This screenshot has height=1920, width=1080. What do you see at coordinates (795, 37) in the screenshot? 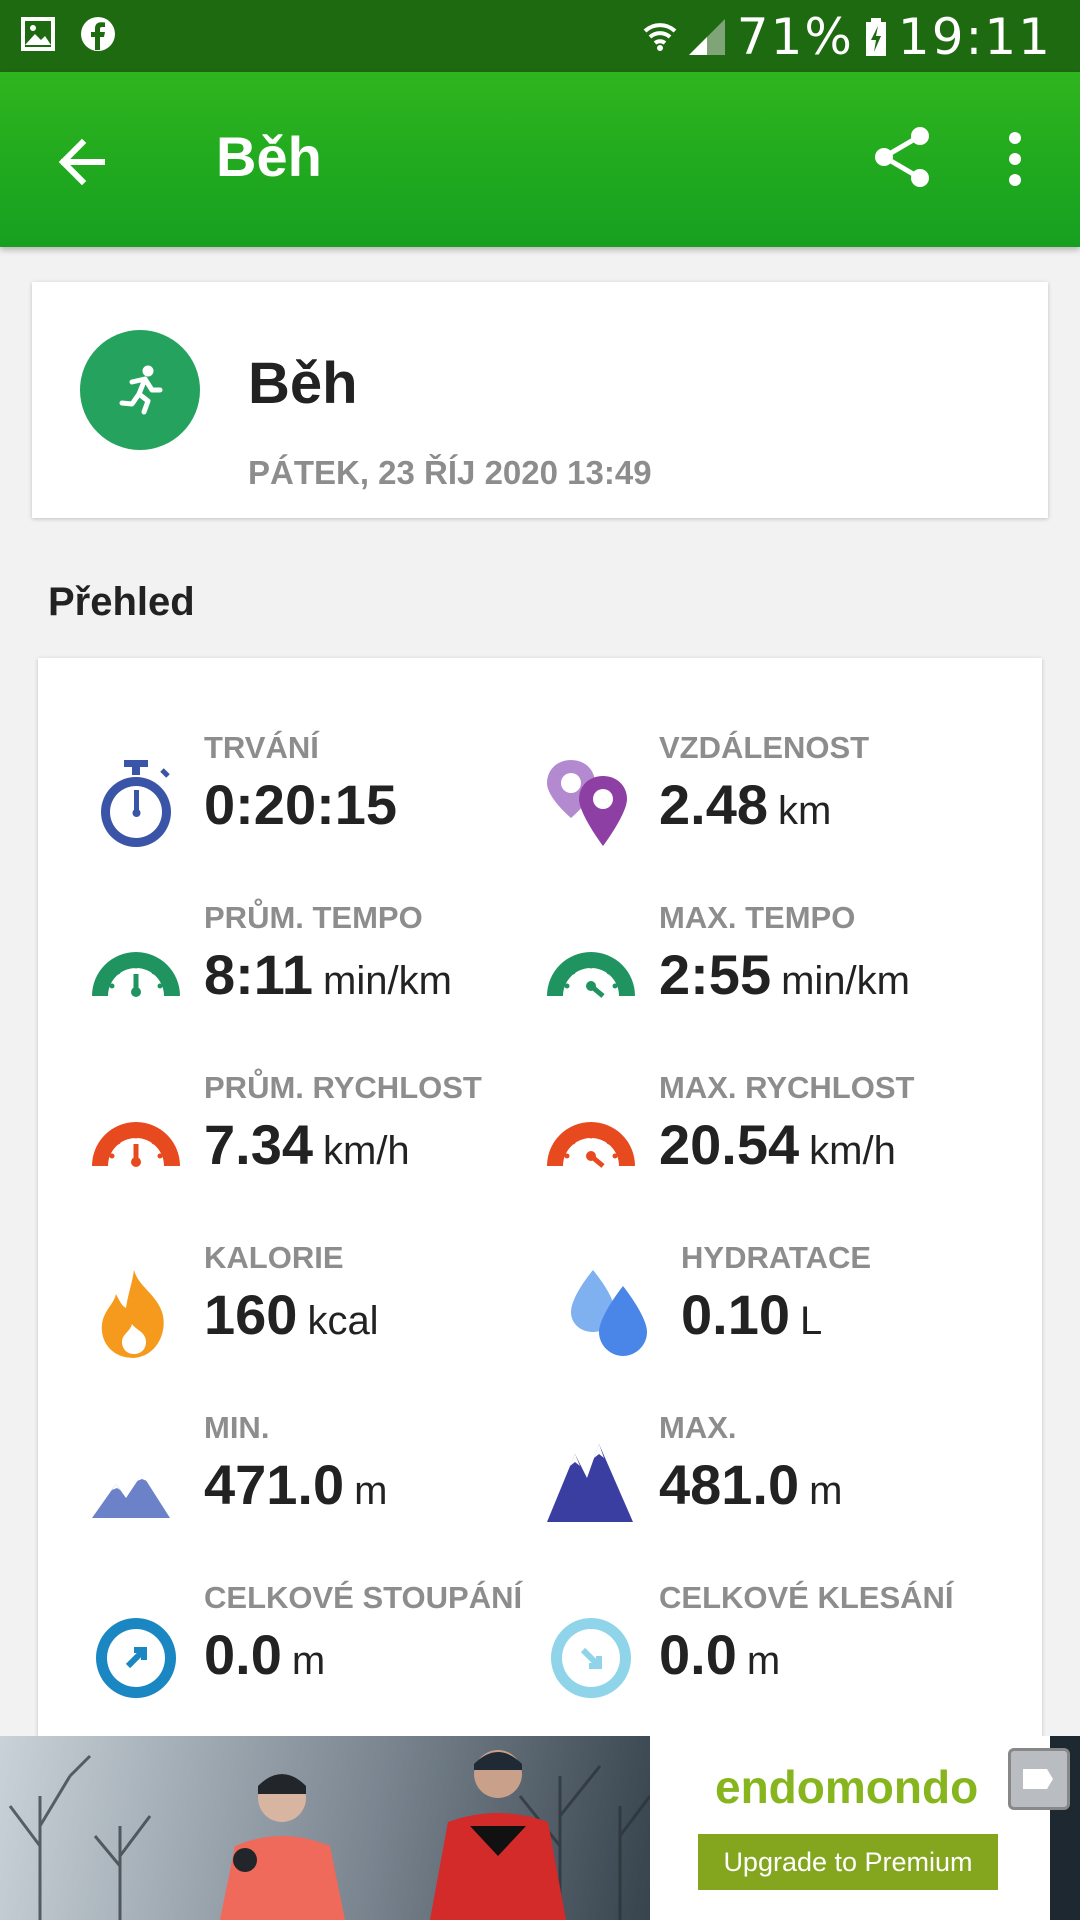
I see `battery-percent: 71%` at bounding box center [795, 37].